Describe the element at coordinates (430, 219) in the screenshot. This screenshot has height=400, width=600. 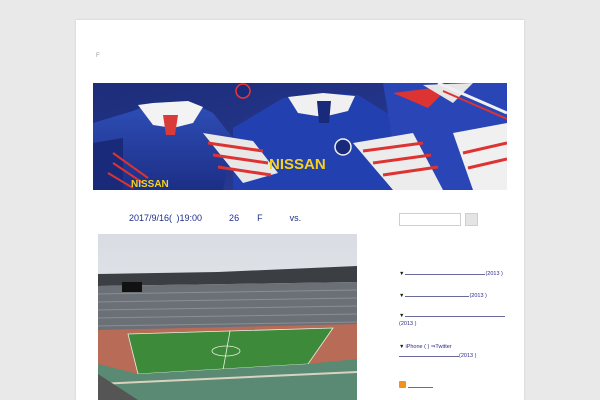
I see `search-input` at that location.